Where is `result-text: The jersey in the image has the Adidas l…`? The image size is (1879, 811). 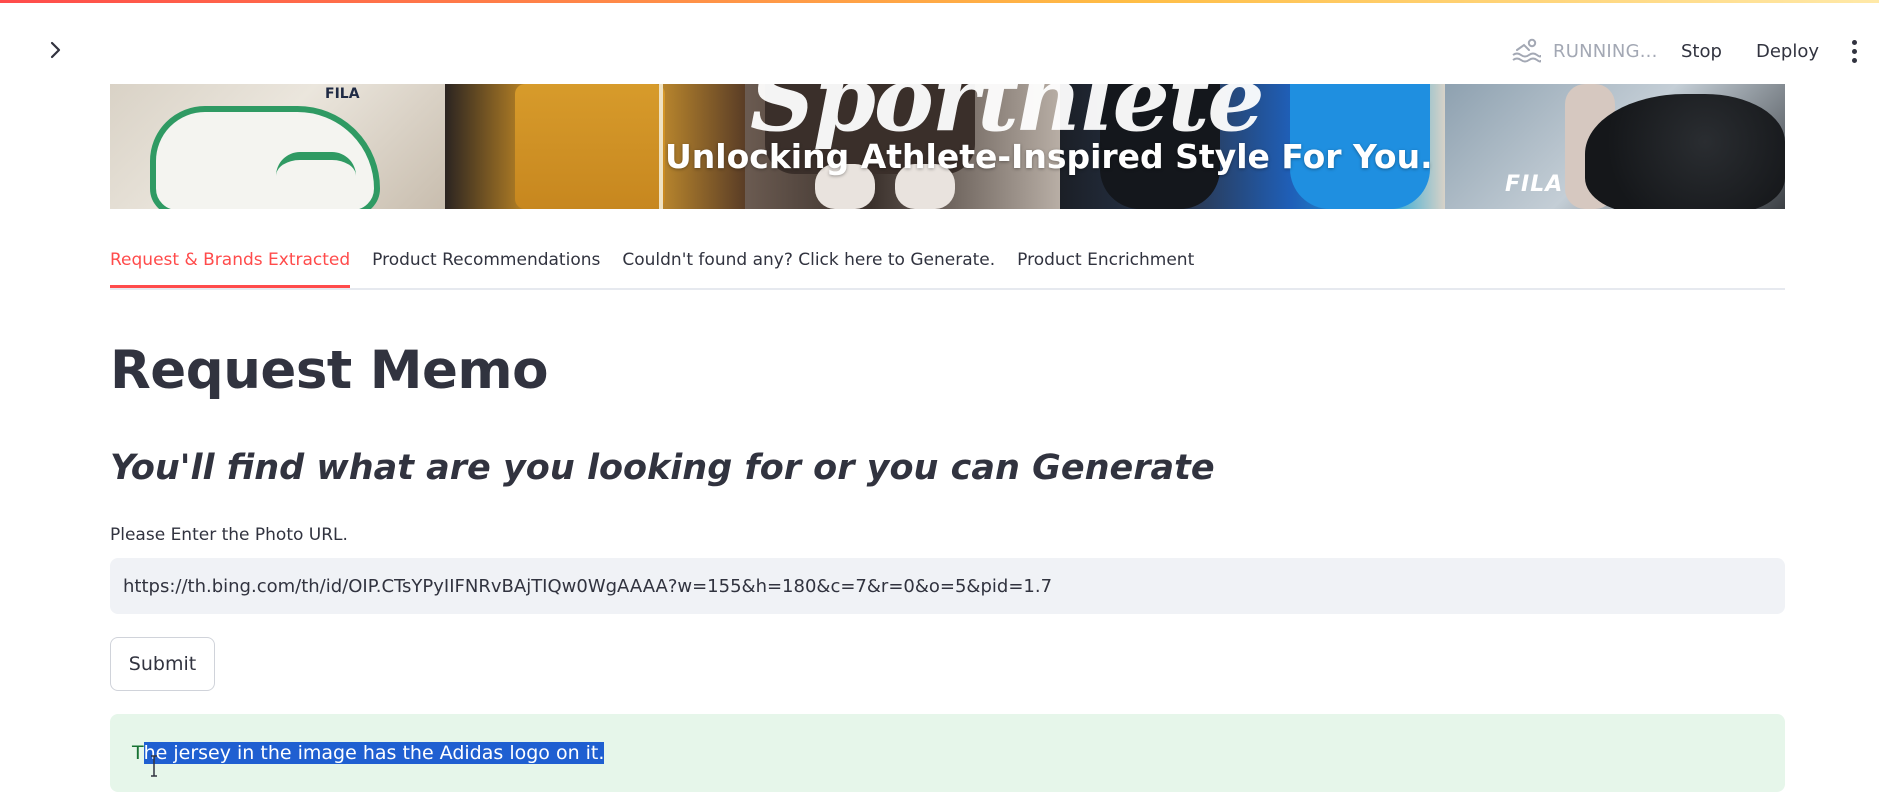
result-text: The jersey in the image has the Adidas l… is located at coordinates (368, 753).